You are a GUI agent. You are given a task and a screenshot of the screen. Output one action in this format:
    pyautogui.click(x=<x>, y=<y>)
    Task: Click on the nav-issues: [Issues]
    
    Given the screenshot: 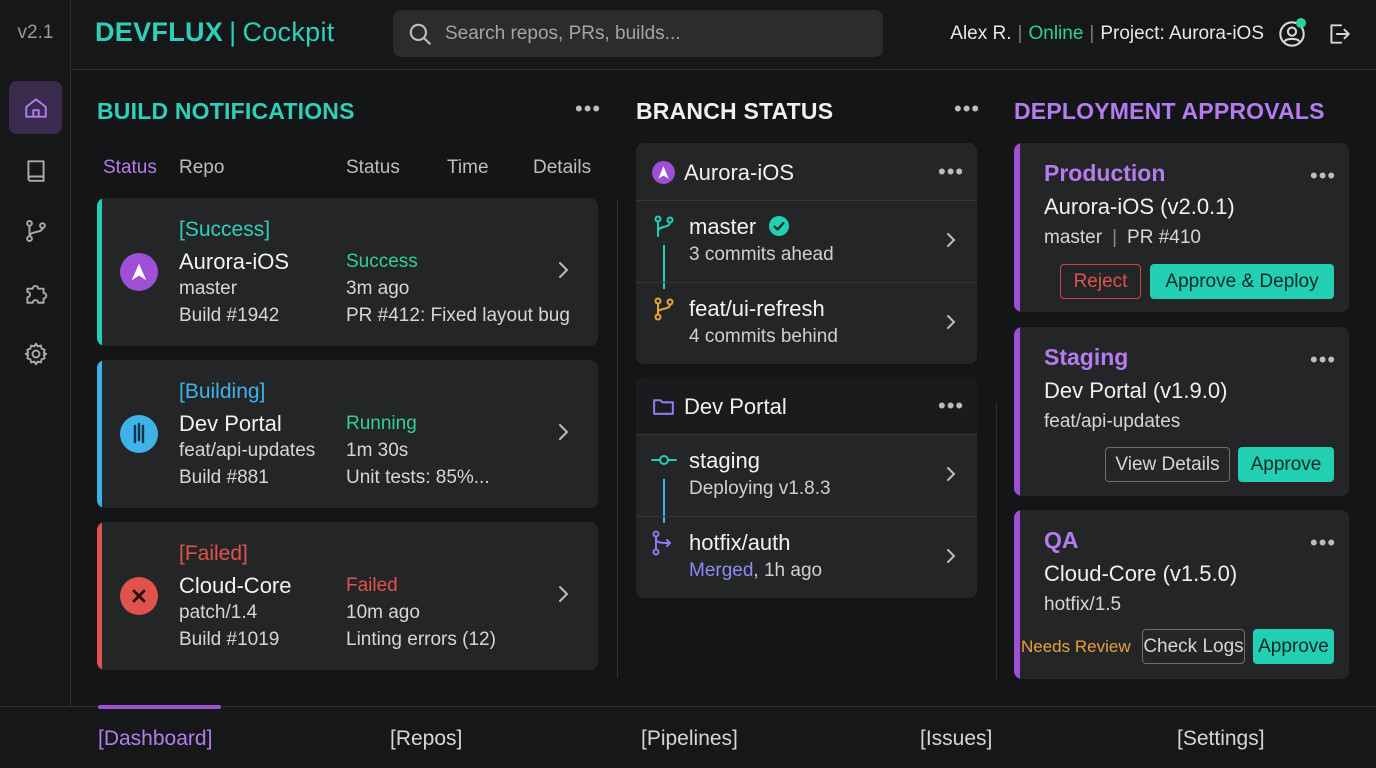 What is the action you would take?
    pyautogui.click(x=956, y=739)
    